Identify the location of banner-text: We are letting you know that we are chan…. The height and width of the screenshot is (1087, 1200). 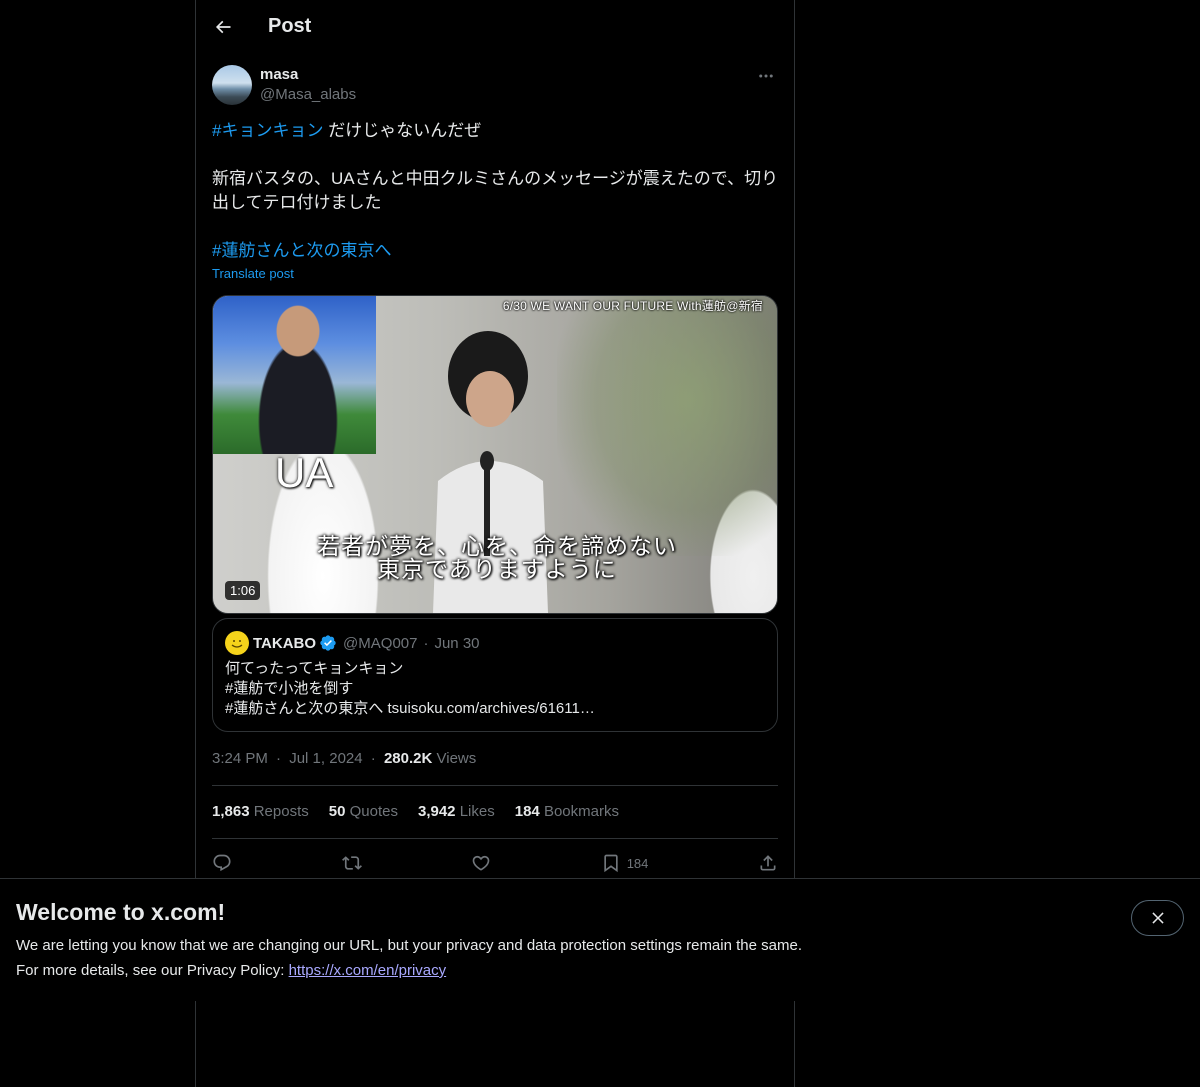
(556, 958).